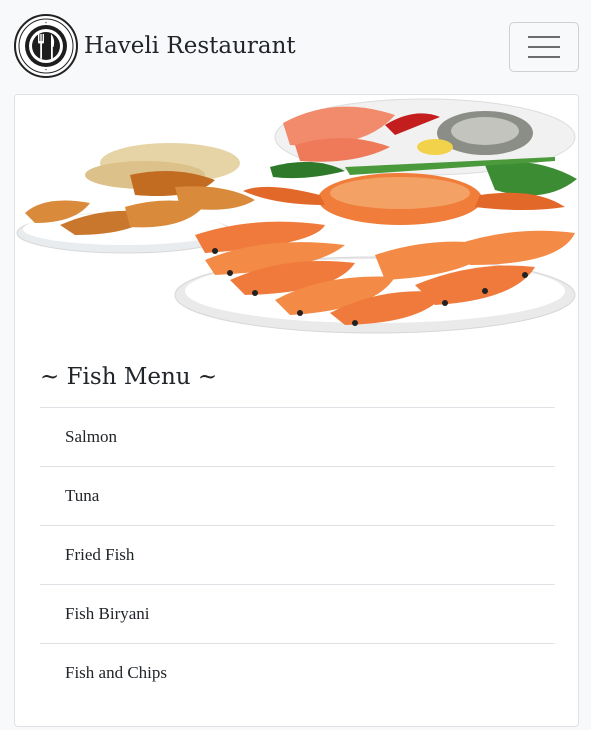 The image size is (591, 730). Describe the element at coordinates (297, 436) in the screenshot. I see `menu-item-salmon: Salmon` at that location.